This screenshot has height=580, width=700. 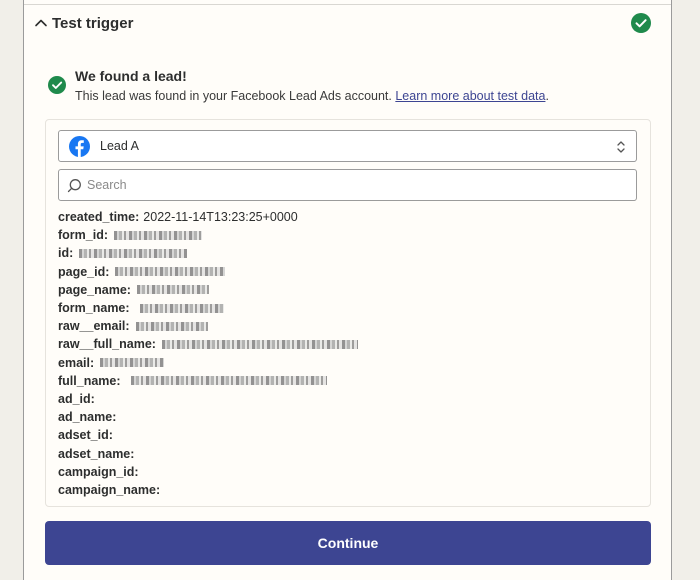 I want to click on field-row: adset_id:, so click(x=348, y=435).